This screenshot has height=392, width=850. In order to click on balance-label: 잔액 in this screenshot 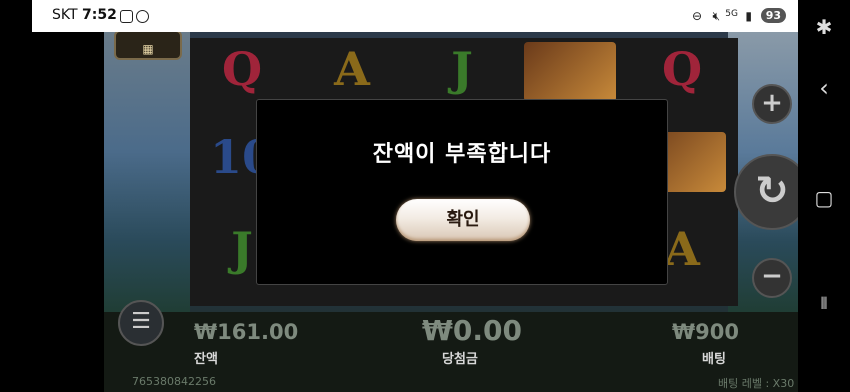, I will do `click(206, 359)`.